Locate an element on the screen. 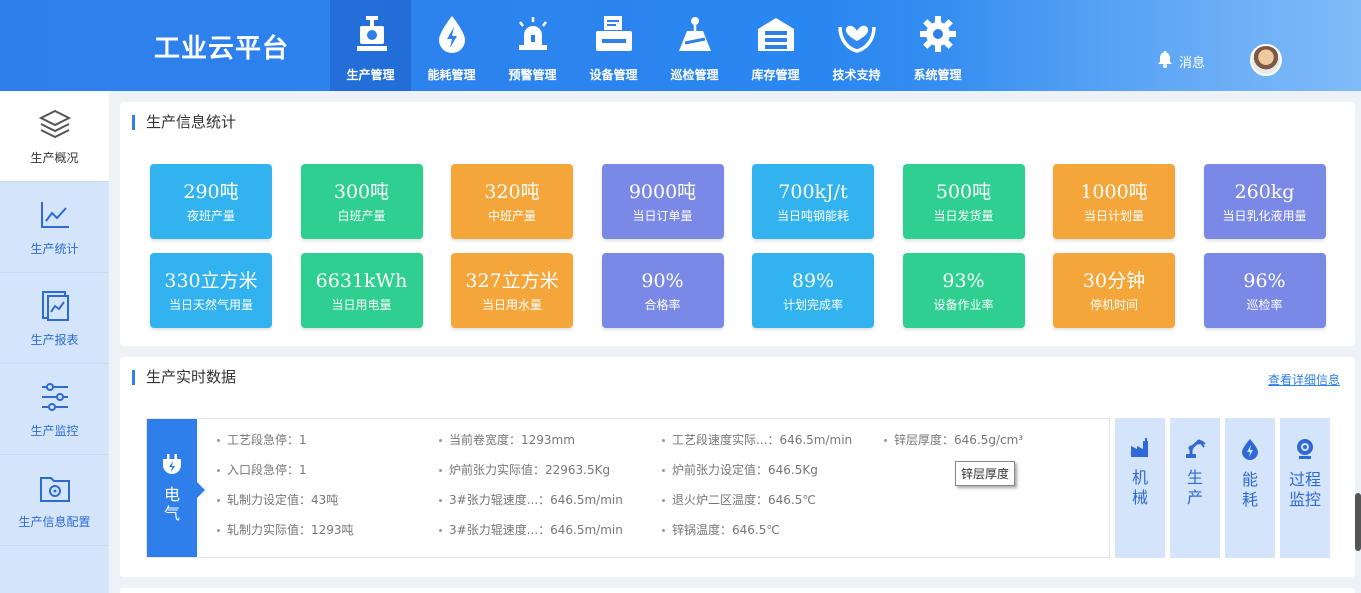  sliders-icon is located at coordinates (55, 397).